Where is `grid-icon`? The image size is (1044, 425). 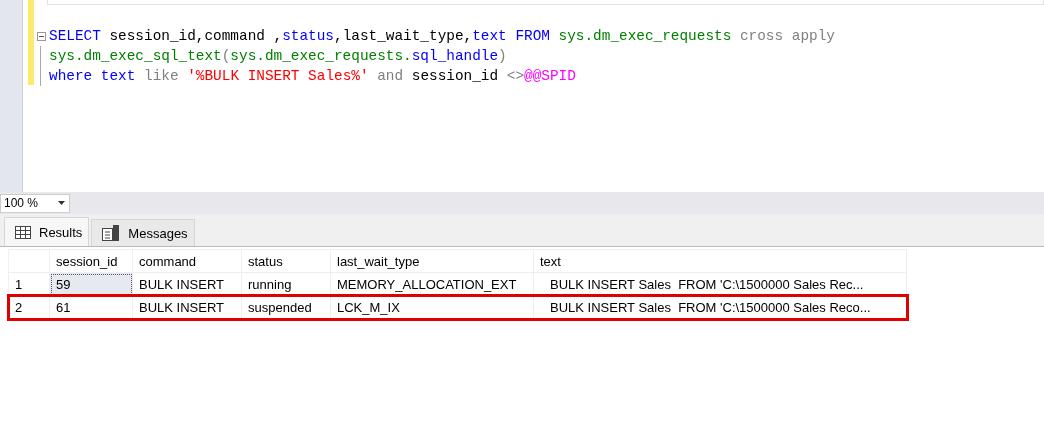
grid-icon is located at coordinates (23, 232).